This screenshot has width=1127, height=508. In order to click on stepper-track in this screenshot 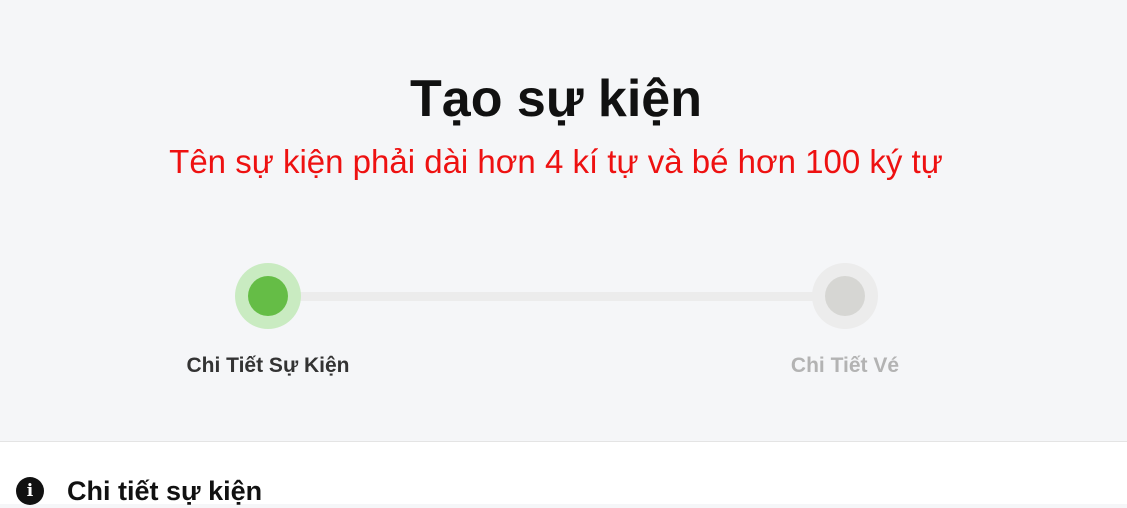, I will do `click(556, 296)`.